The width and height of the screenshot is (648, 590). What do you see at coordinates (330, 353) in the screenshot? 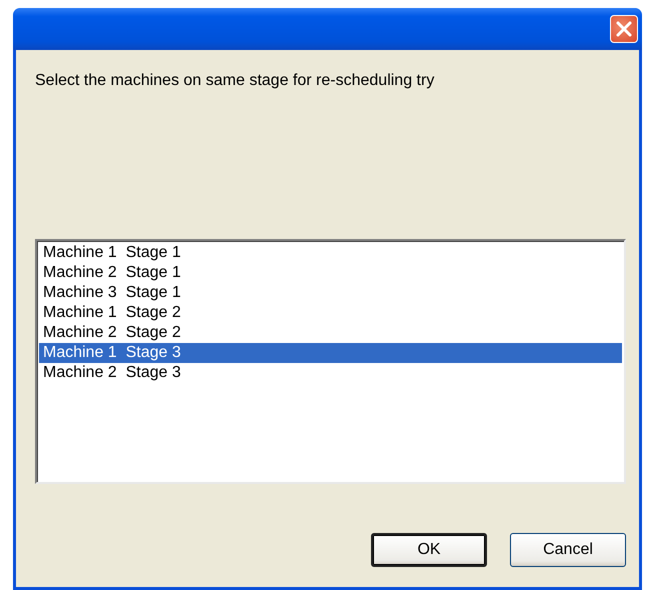
I see `list-item: Machine 1 Stage 3` at bounding box center [330, 353].